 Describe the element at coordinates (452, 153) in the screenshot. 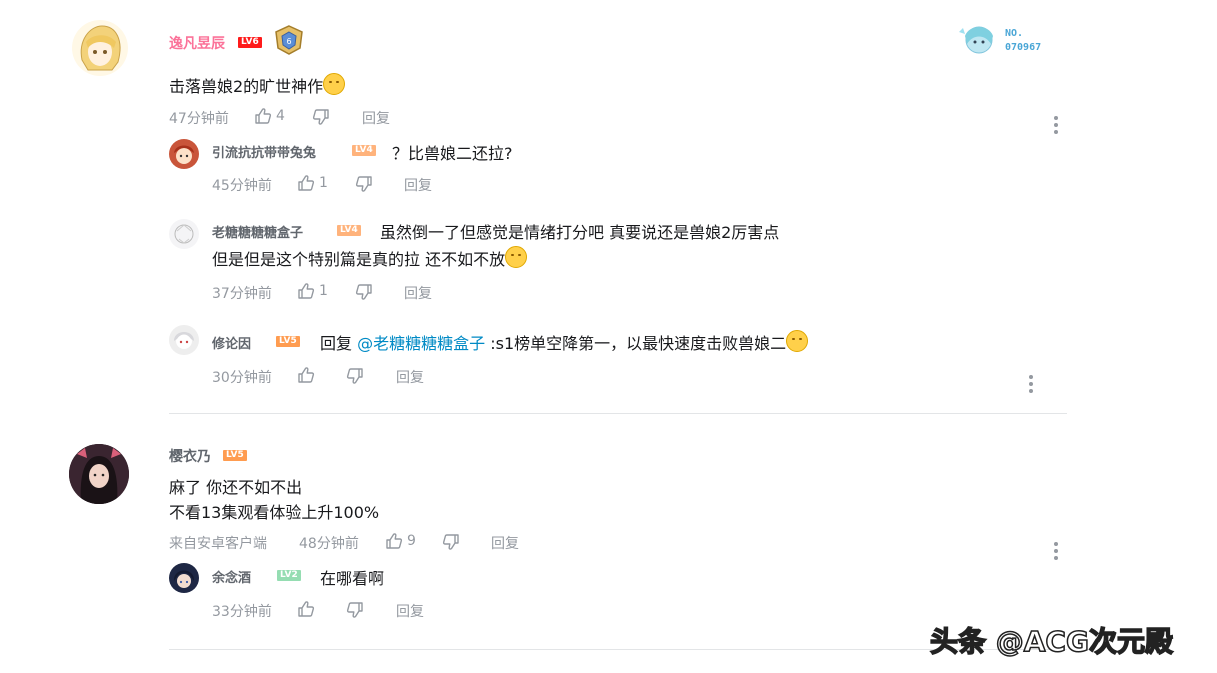

I see `reply-text: ？比兽娘二还拉?` at that location.